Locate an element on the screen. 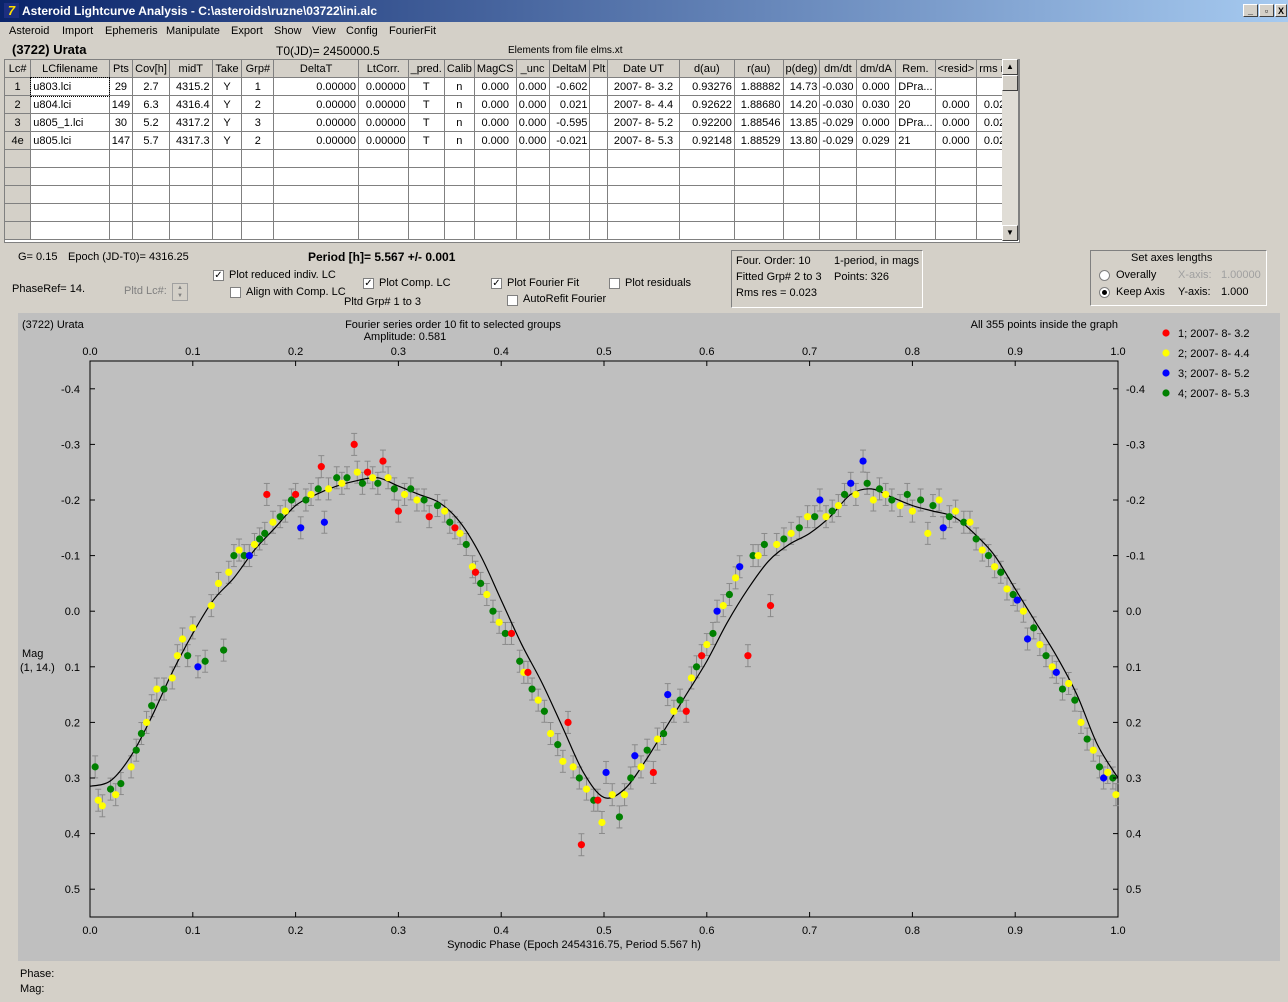 The width and height of the screenshot is (1288, 1002). table-cell: 1.88882 is located at coordinates (759, 86).